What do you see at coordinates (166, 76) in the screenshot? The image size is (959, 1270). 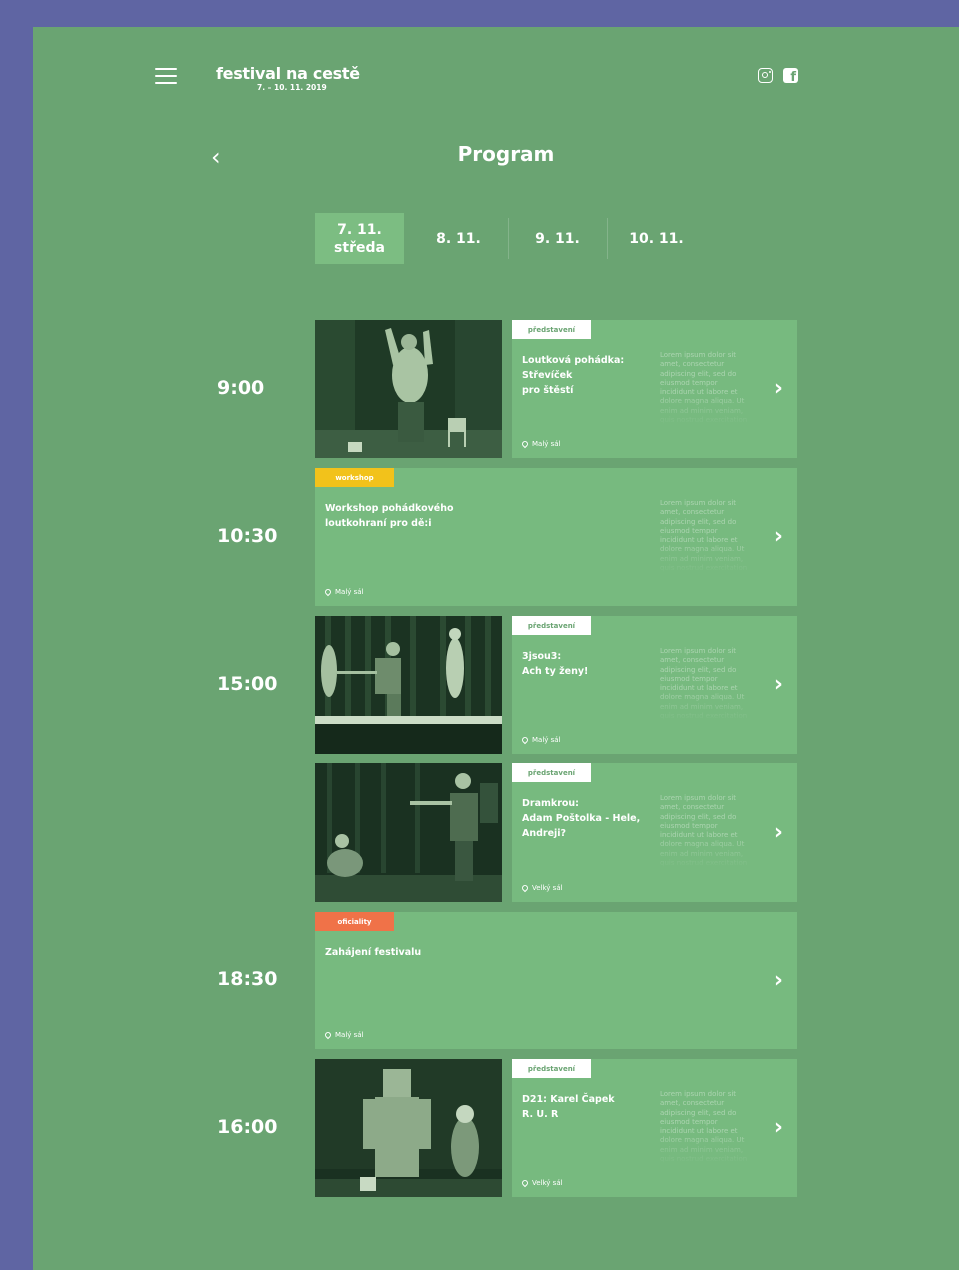 I see `hamburger-menu-icon` at bounding box center [166, 76].